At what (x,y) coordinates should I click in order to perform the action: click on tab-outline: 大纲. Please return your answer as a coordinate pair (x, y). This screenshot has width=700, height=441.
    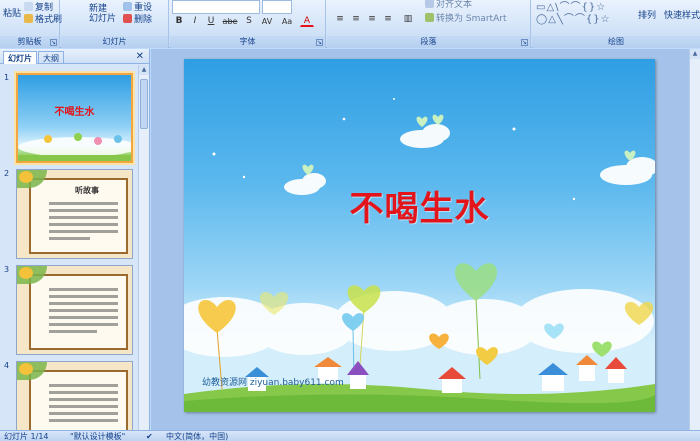
    Looking at the image, I should click on (51, 57).